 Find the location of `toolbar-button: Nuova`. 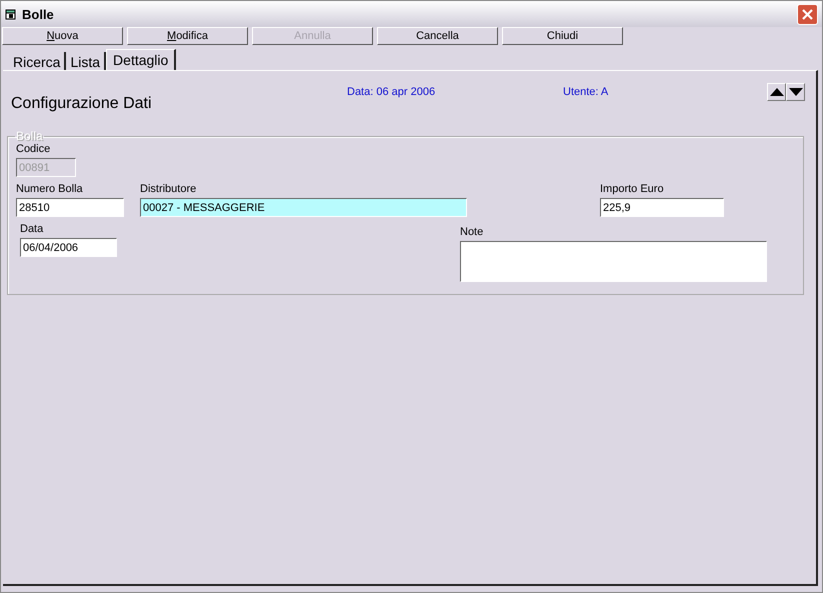

toolbar-button: Nuova is located at coordinates (62, 36).